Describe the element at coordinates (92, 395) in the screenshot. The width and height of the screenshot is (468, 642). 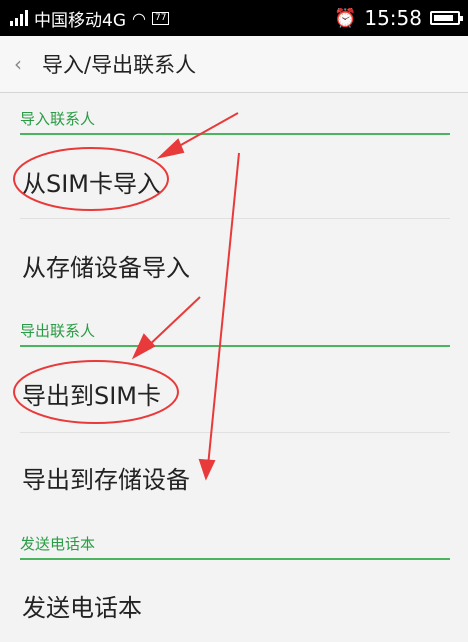
I see `list-item-label: 导出到SIM卡` at that location.